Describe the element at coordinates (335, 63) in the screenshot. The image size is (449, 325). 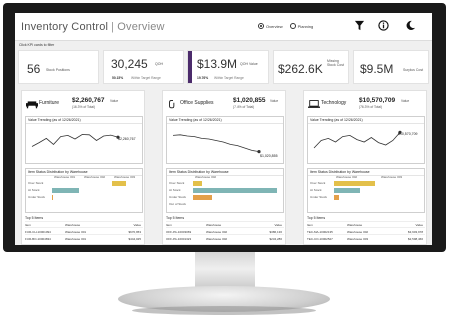
I see `kpi-label: Missing Stock Cost` at that location.